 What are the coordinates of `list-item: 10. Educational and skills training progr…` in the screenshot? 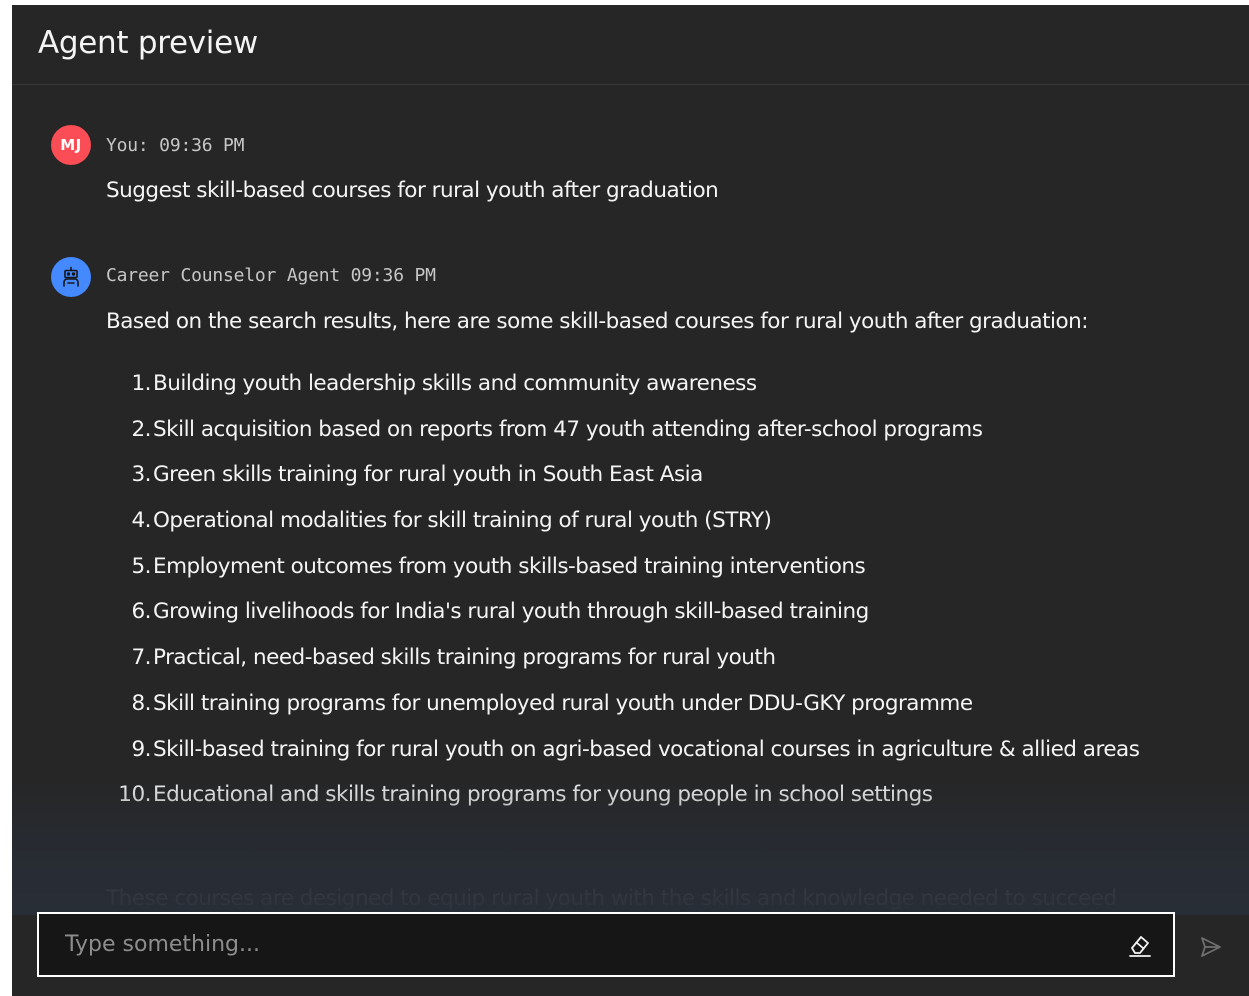 It's located at (525, 795).